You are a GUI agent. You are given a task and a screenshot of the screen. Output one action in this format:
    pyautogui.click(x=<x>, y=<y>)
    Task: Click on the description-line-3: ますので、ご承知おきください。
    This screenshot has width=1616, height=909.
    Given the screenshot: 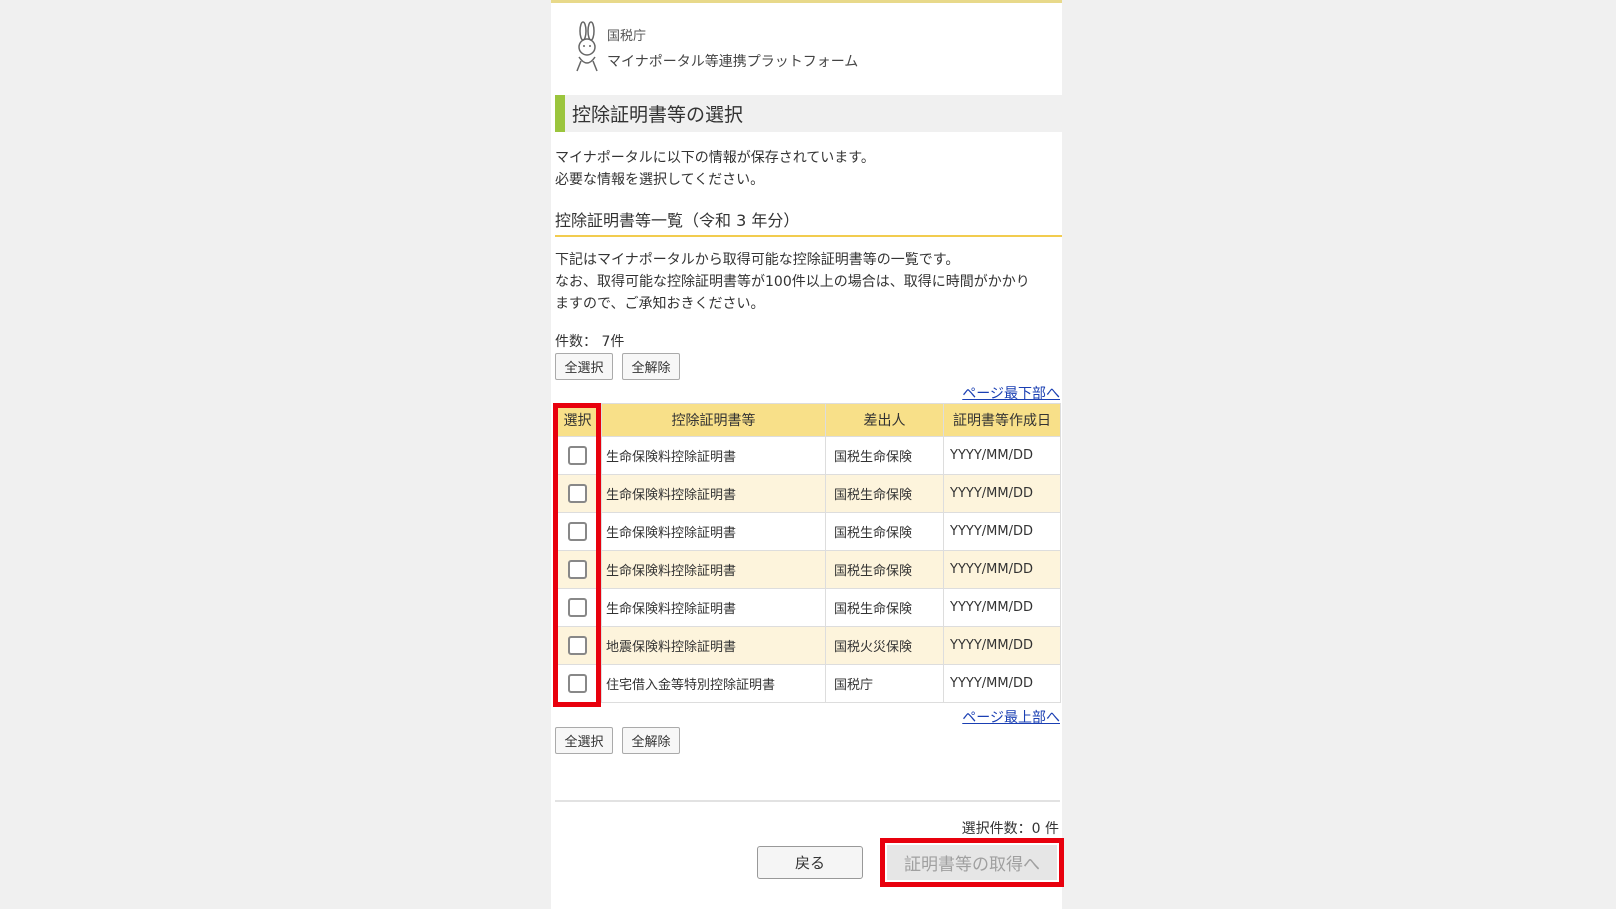 What is the action you would take?
    pyautogui.click(x=660, y=304)
    